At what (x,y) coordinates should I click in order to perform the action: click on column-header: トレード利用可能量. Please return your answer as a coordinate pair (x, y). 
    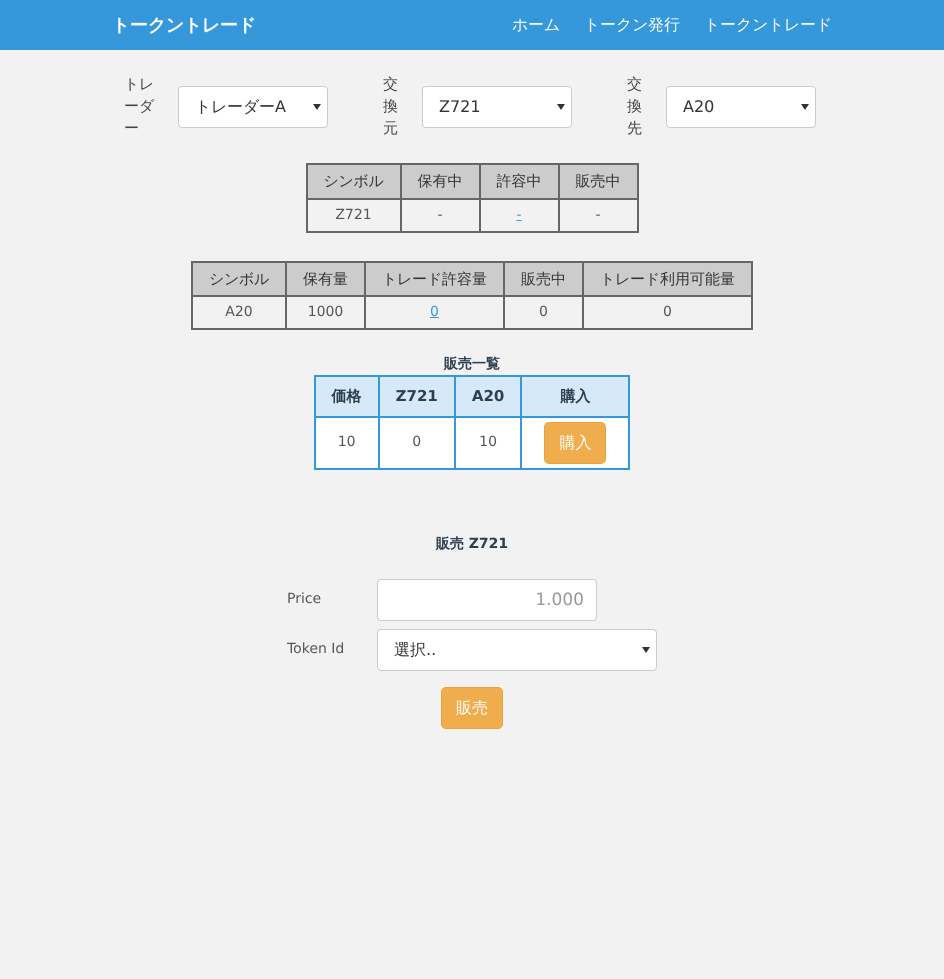
    Looking at the image, I should click on (667, 279).